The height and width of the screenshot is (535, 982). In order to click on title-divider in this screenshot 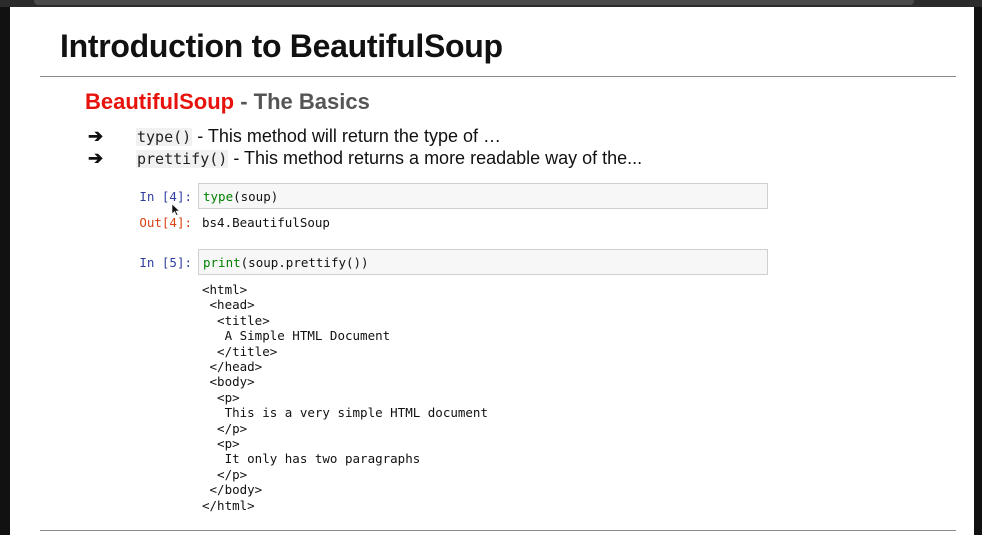, I will do `click(498, 76)`.